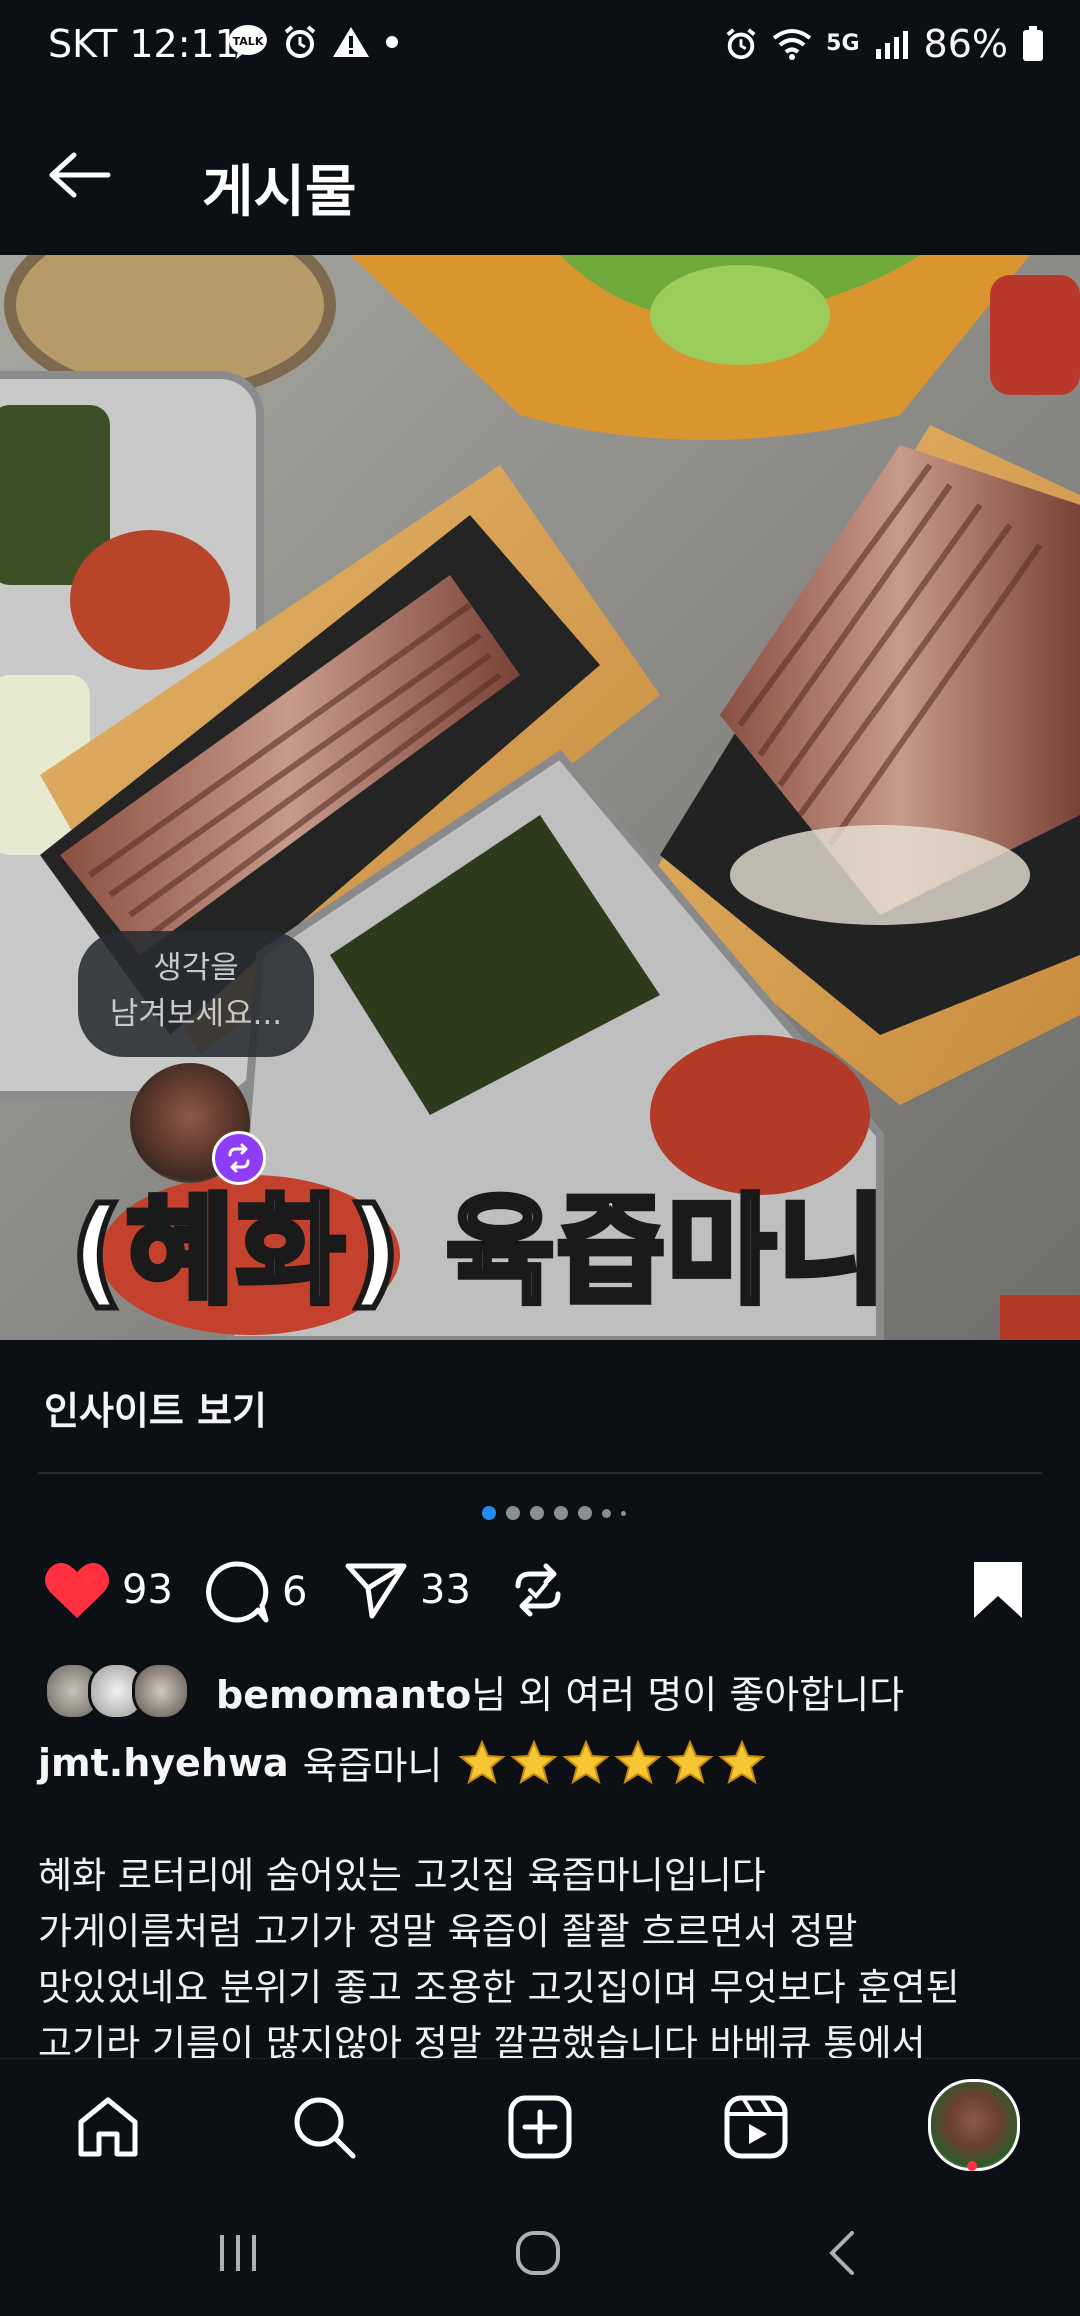  I want to click on carousel-indicator, so click(554, 1513).